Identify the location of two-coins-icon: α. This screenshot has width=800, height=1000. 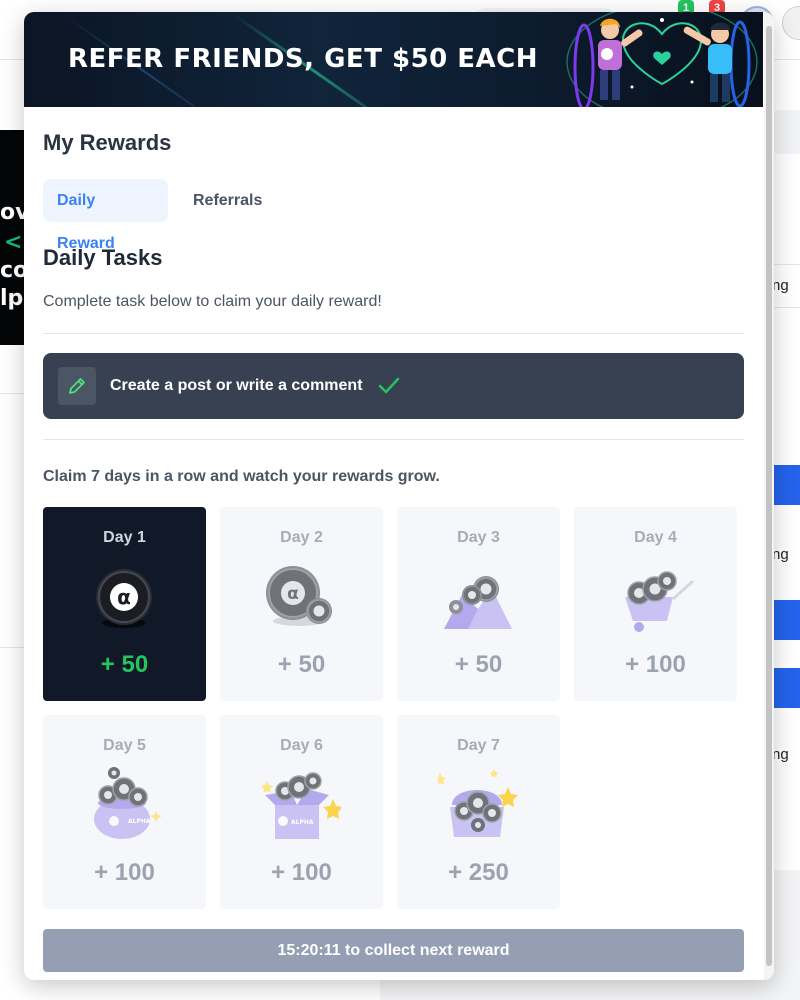
(299, 596).